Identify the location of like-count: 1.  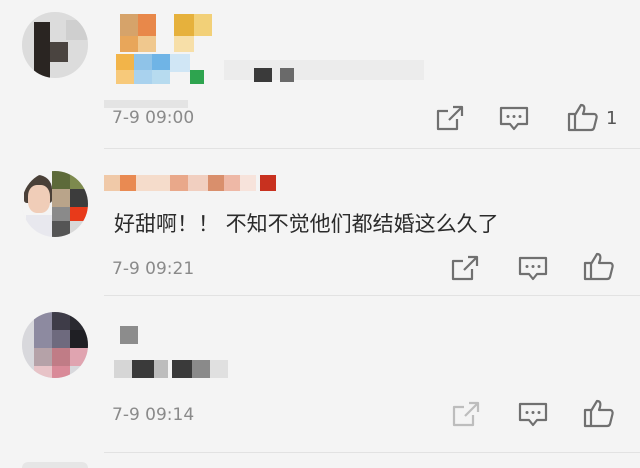
(612, 118).